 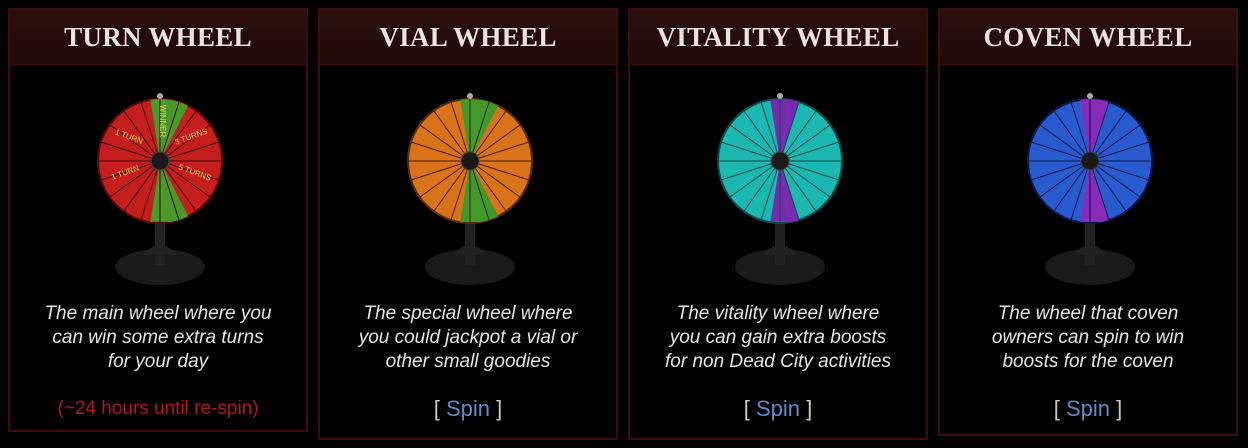 I want to click on turn-wheel-description-line: for your day, so click(x=158, y=361).